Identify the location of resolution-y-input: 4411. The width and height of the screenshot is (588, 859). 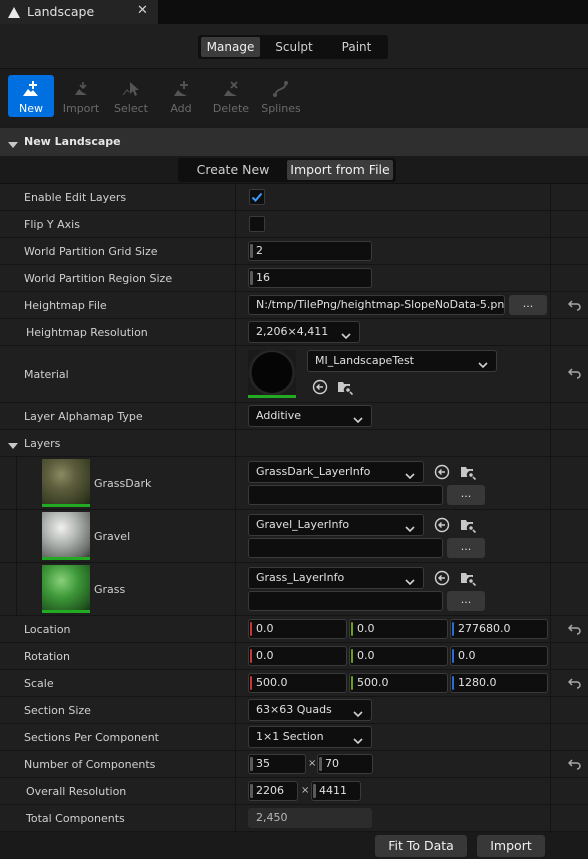
(336, 791).